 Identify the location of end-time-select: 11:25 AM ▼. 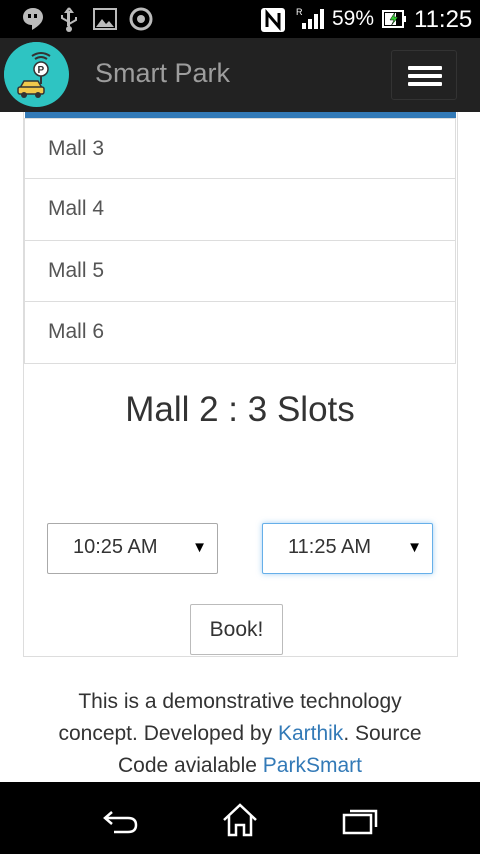
(347, 548).